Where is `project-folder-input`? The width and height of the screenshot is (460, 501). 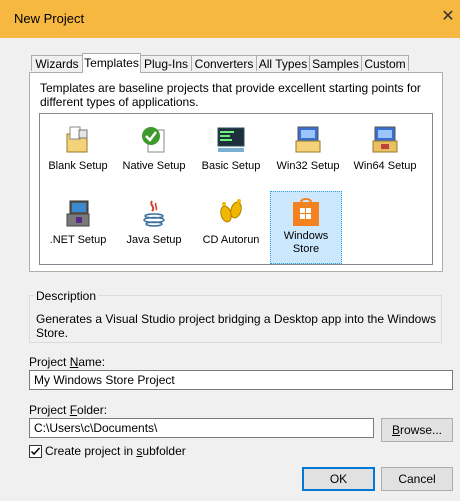
project-folder-input is located at coordinates (201, 428).